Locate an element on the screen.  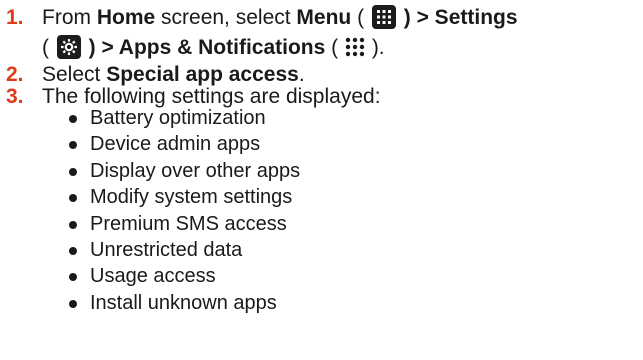
grid-menu-icon is located at coordinates (383, 17).